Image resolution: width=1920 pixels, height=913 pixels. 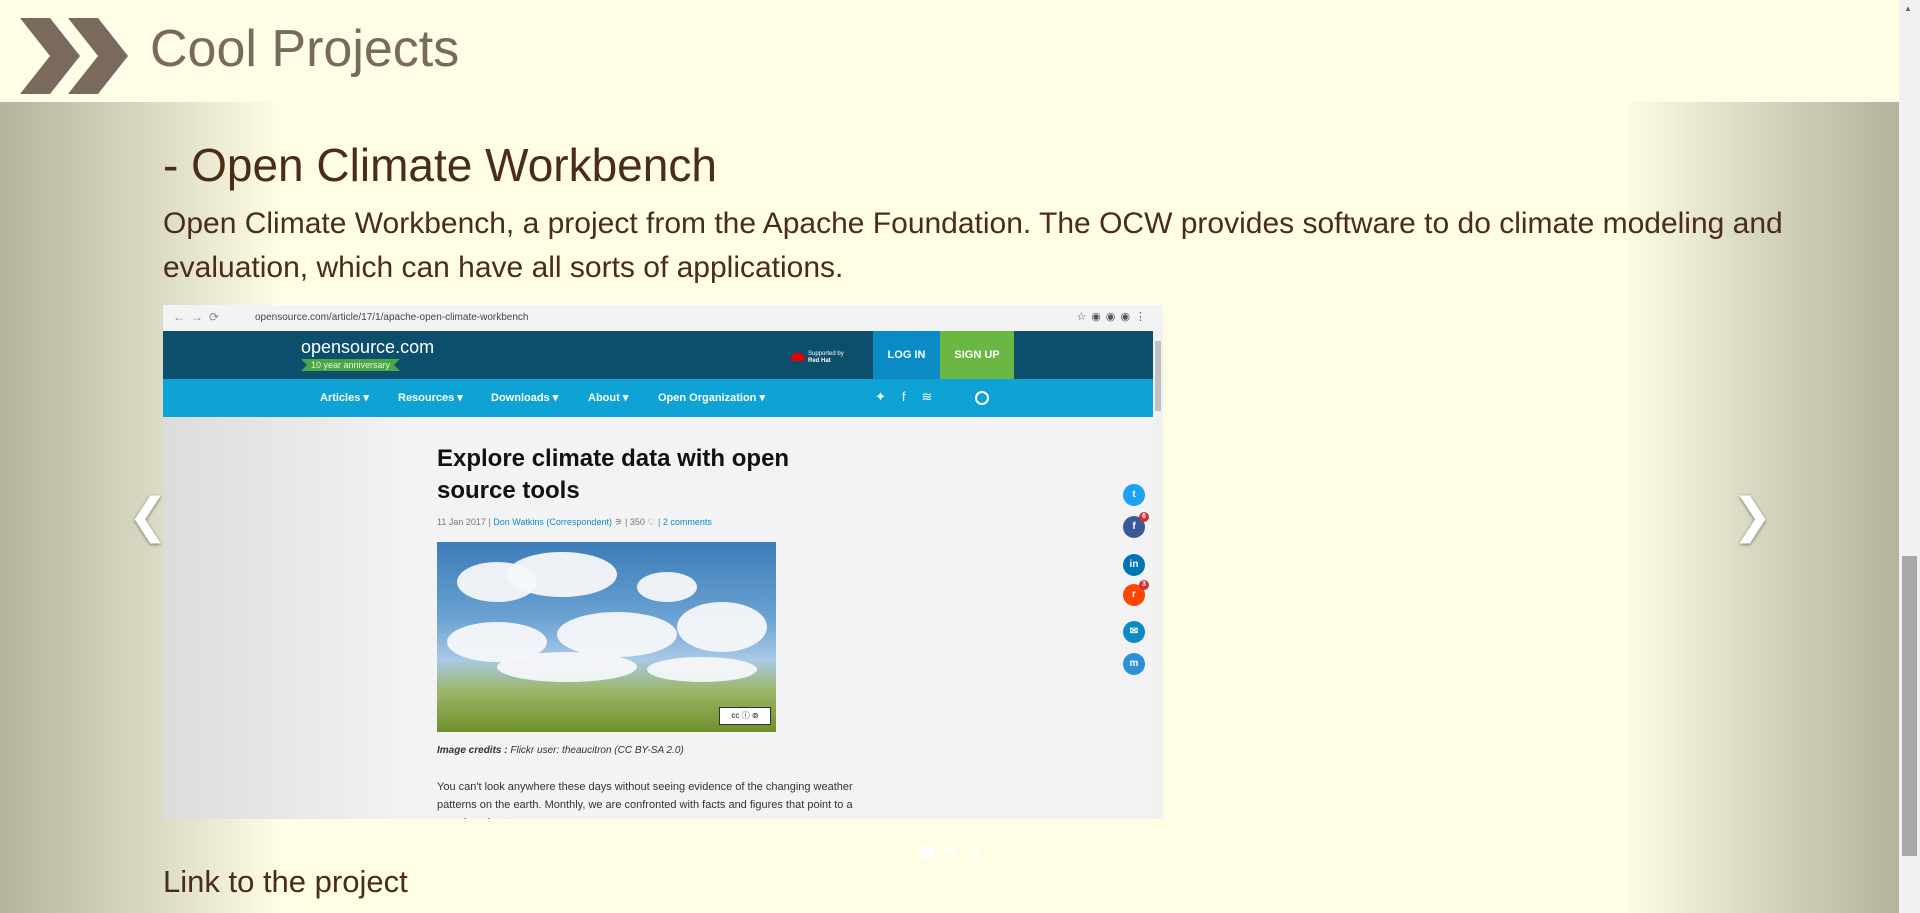 What do you see at coordinates (949, 51) in the screenshot?
I see `site-header: Cool Projects` at bounding box center [949, 51].